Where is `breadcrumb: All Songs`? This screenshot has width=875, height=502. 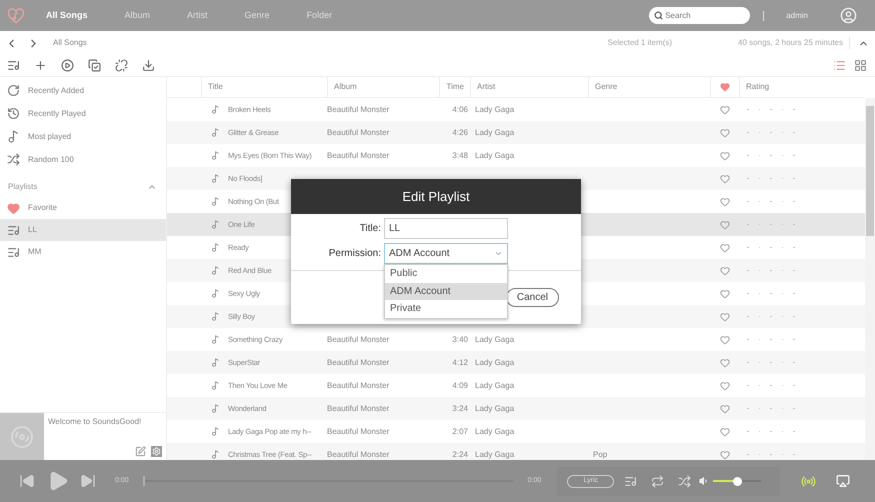 breadcrumb: All Songs is located at coordinates (70, 43).